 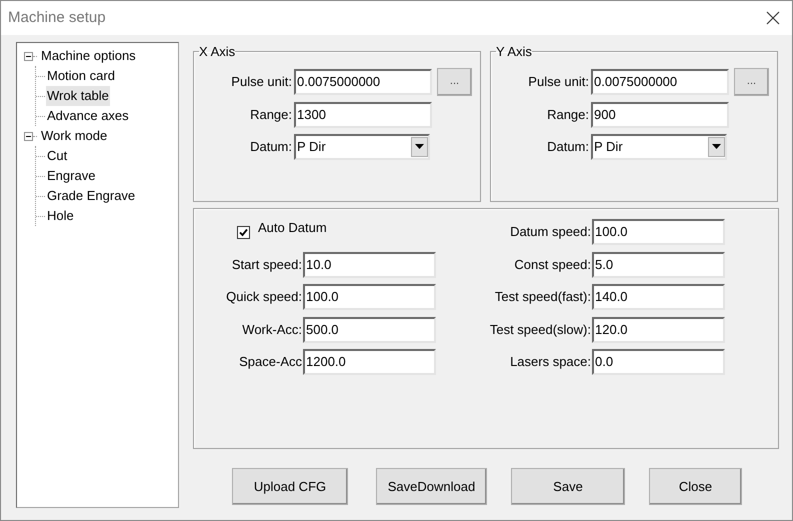 I want to click on text-field: 10.0, so click(x=369, y=265).